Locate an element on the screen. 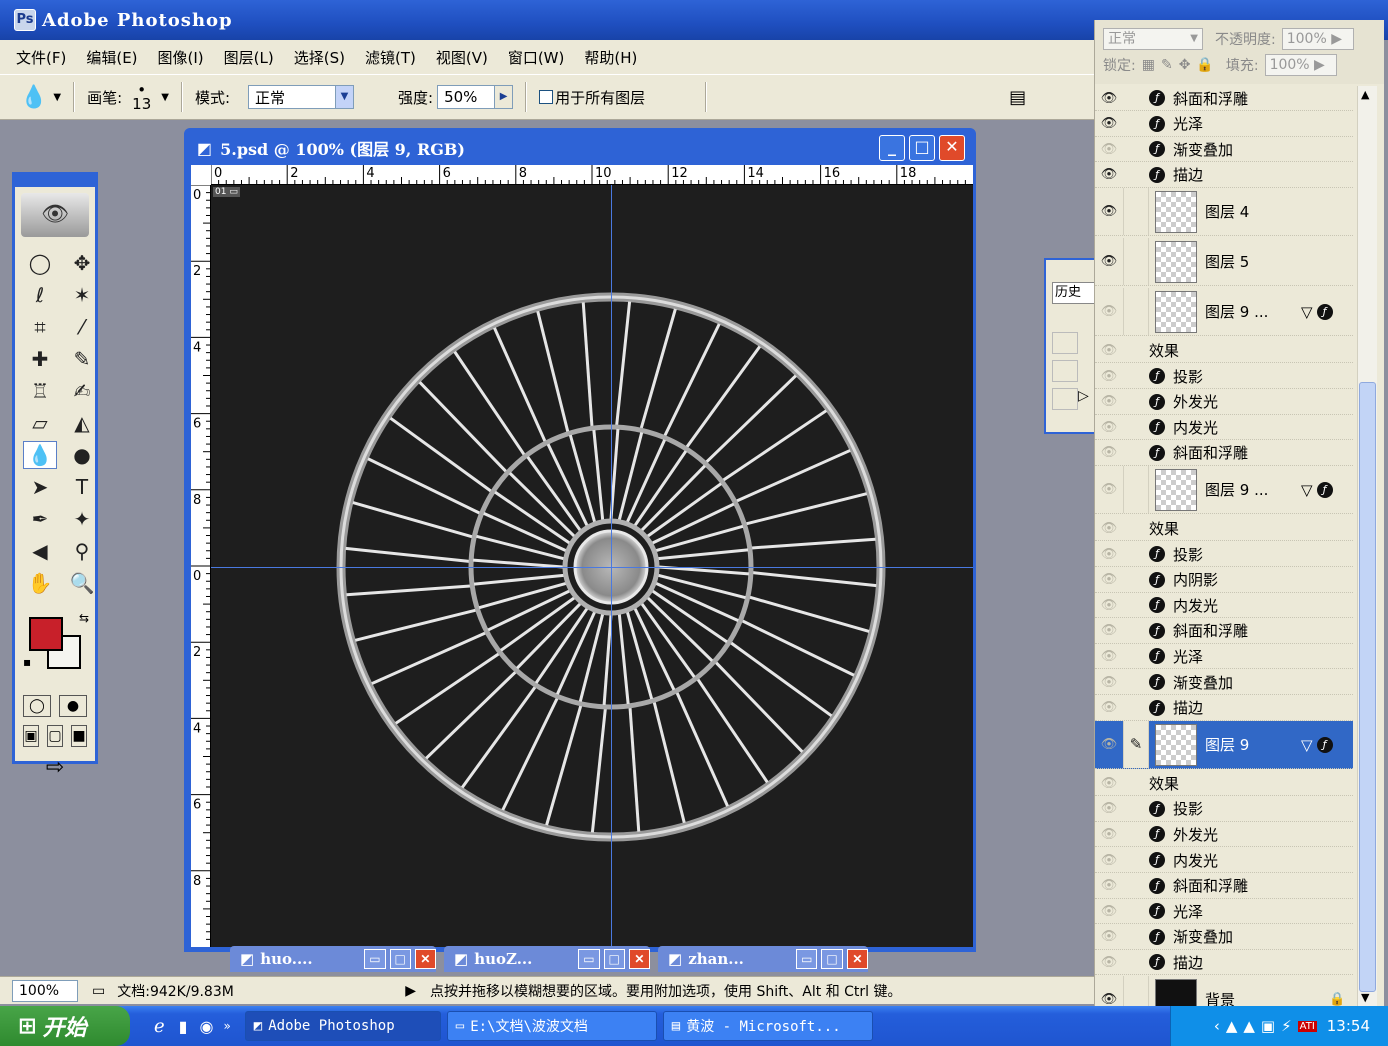  brush-arrow: ▼ is located at coordinates (165, 97).